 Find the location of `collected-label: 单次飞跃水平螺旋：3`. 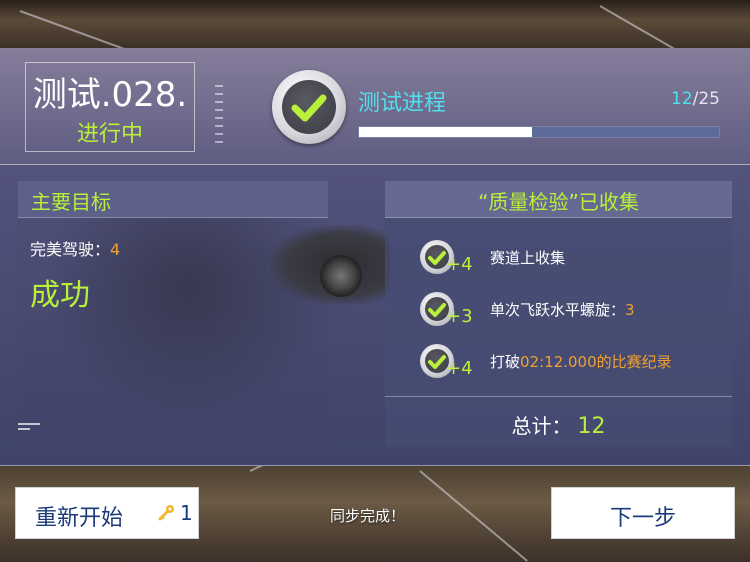

collected-label: 单次飞跃水平螺旋：3 is located at coordinates (562, 309).